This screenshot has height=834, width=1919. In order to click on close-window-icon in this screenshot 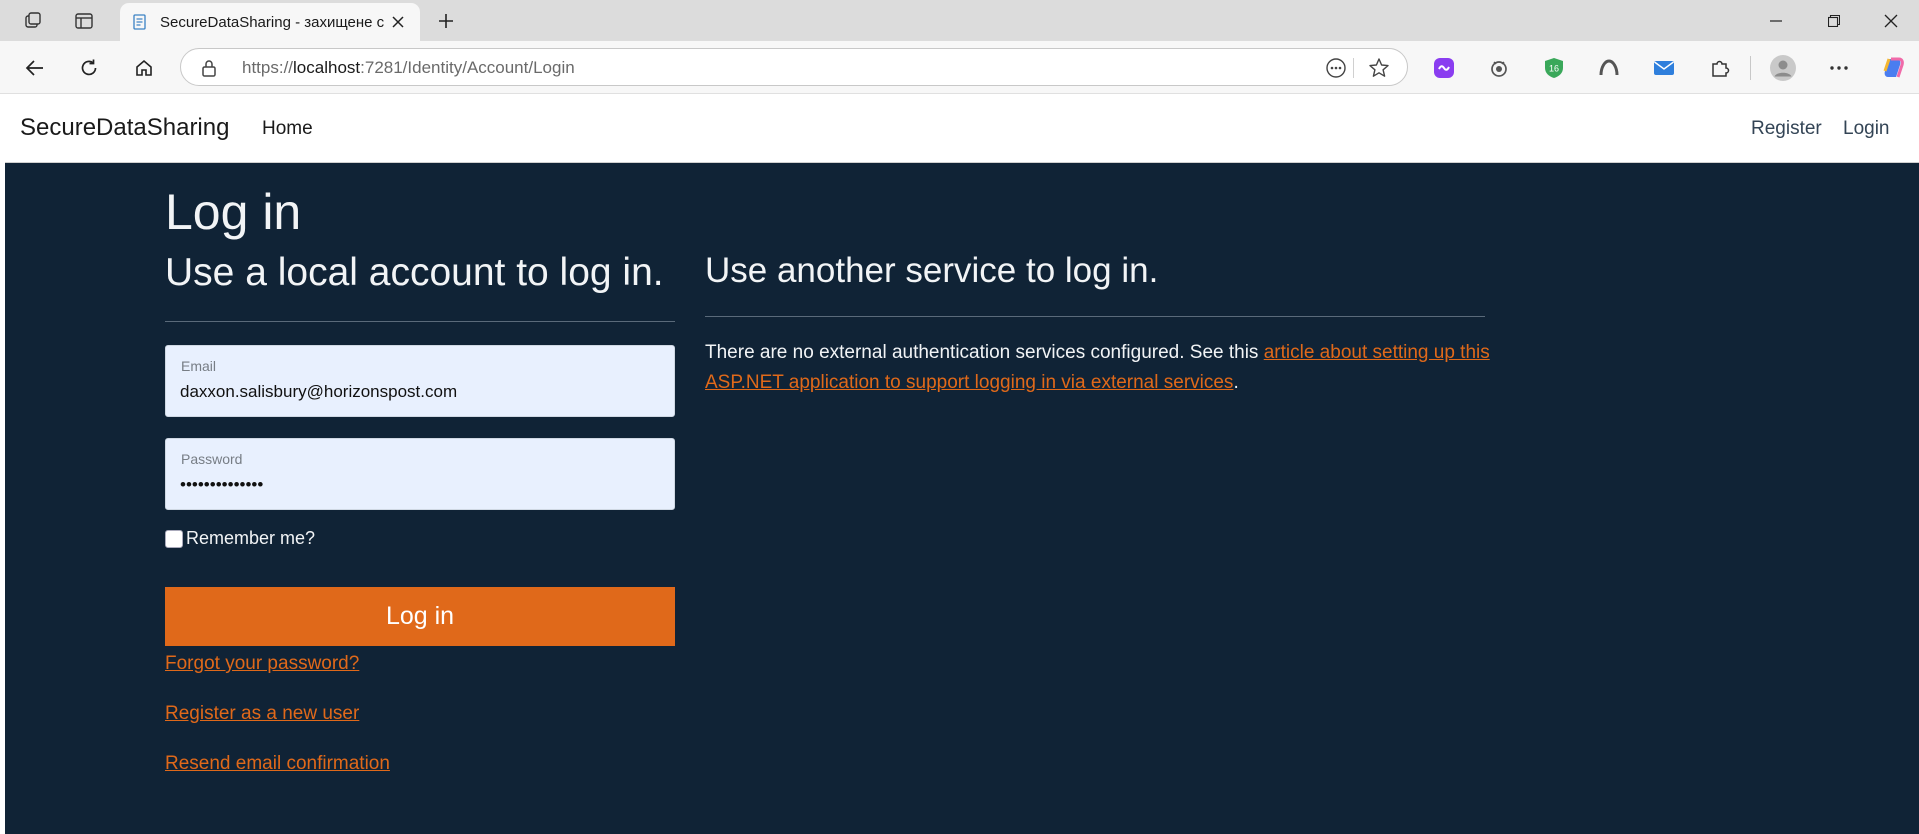, I will do `click(1890, 20)`.